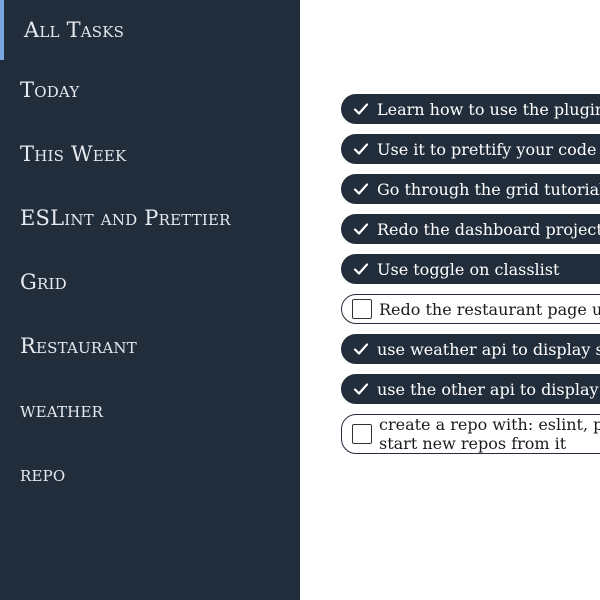 The width and height of the screenshot is (600, 600). Describe the element at coordinates (150, 410) in the screenshot. I see `sidebar-item-weather: weather` at that location.